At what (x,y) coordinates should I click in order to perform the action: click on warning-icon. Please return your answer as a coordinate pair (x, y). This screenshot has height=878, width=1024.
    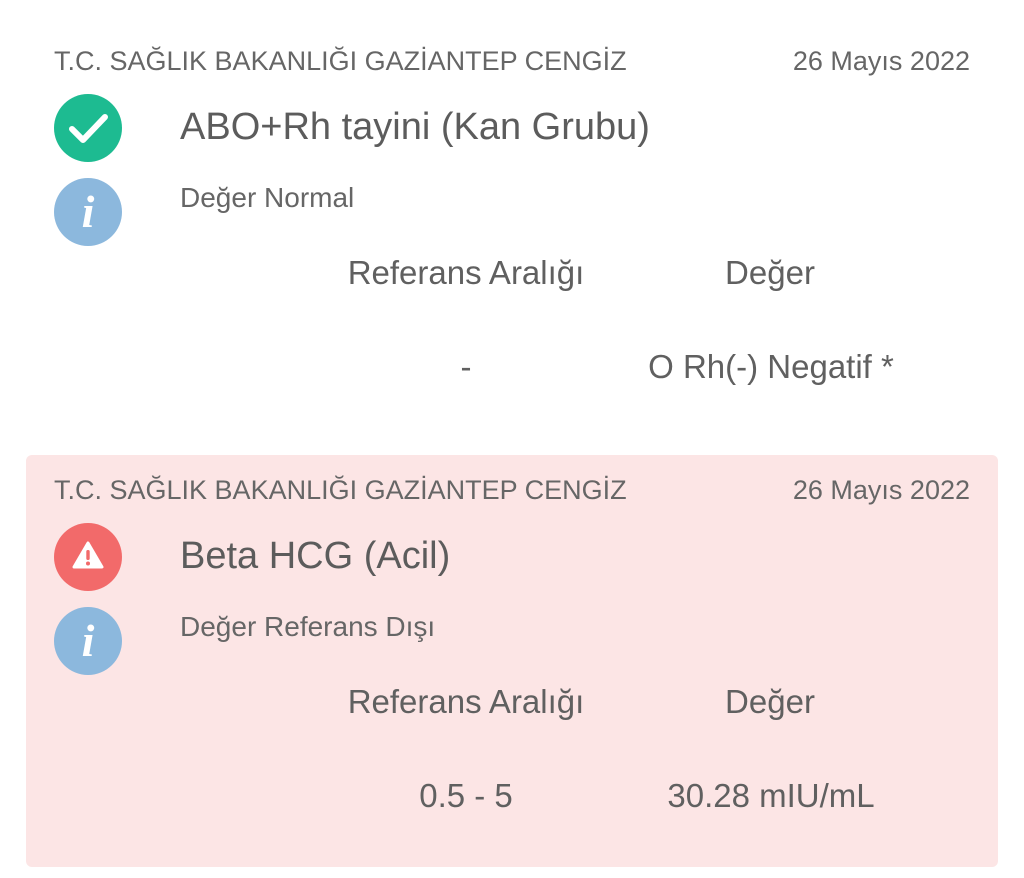
    Looking at the image, I should click on (88, 557).